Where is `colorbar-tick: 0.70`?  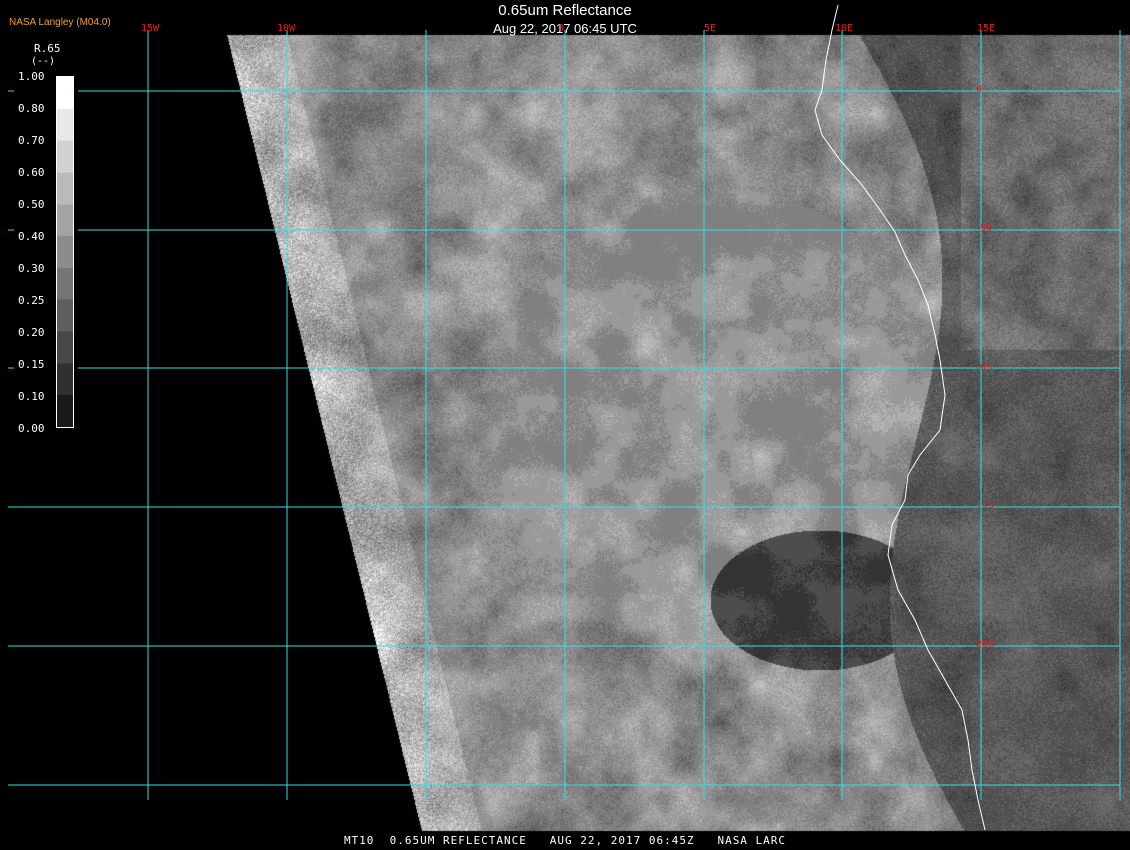 colorbar-tick: 0.70 is located at coordinates (31, 140).